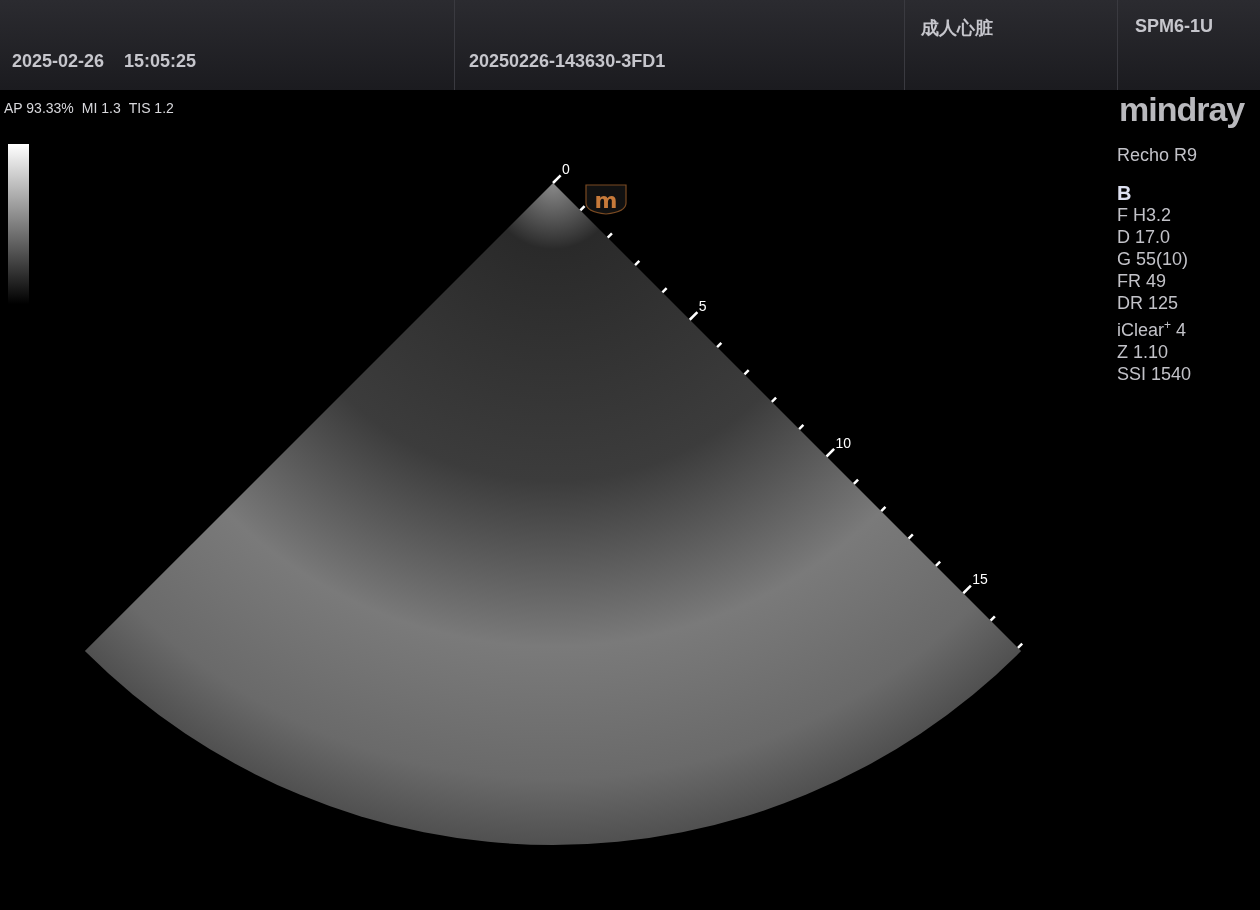  What do you see at coordinates (1148, 303) in the screenshot?
I see `imaging-parameter: DR 125` at bounding box center [1148, 303].